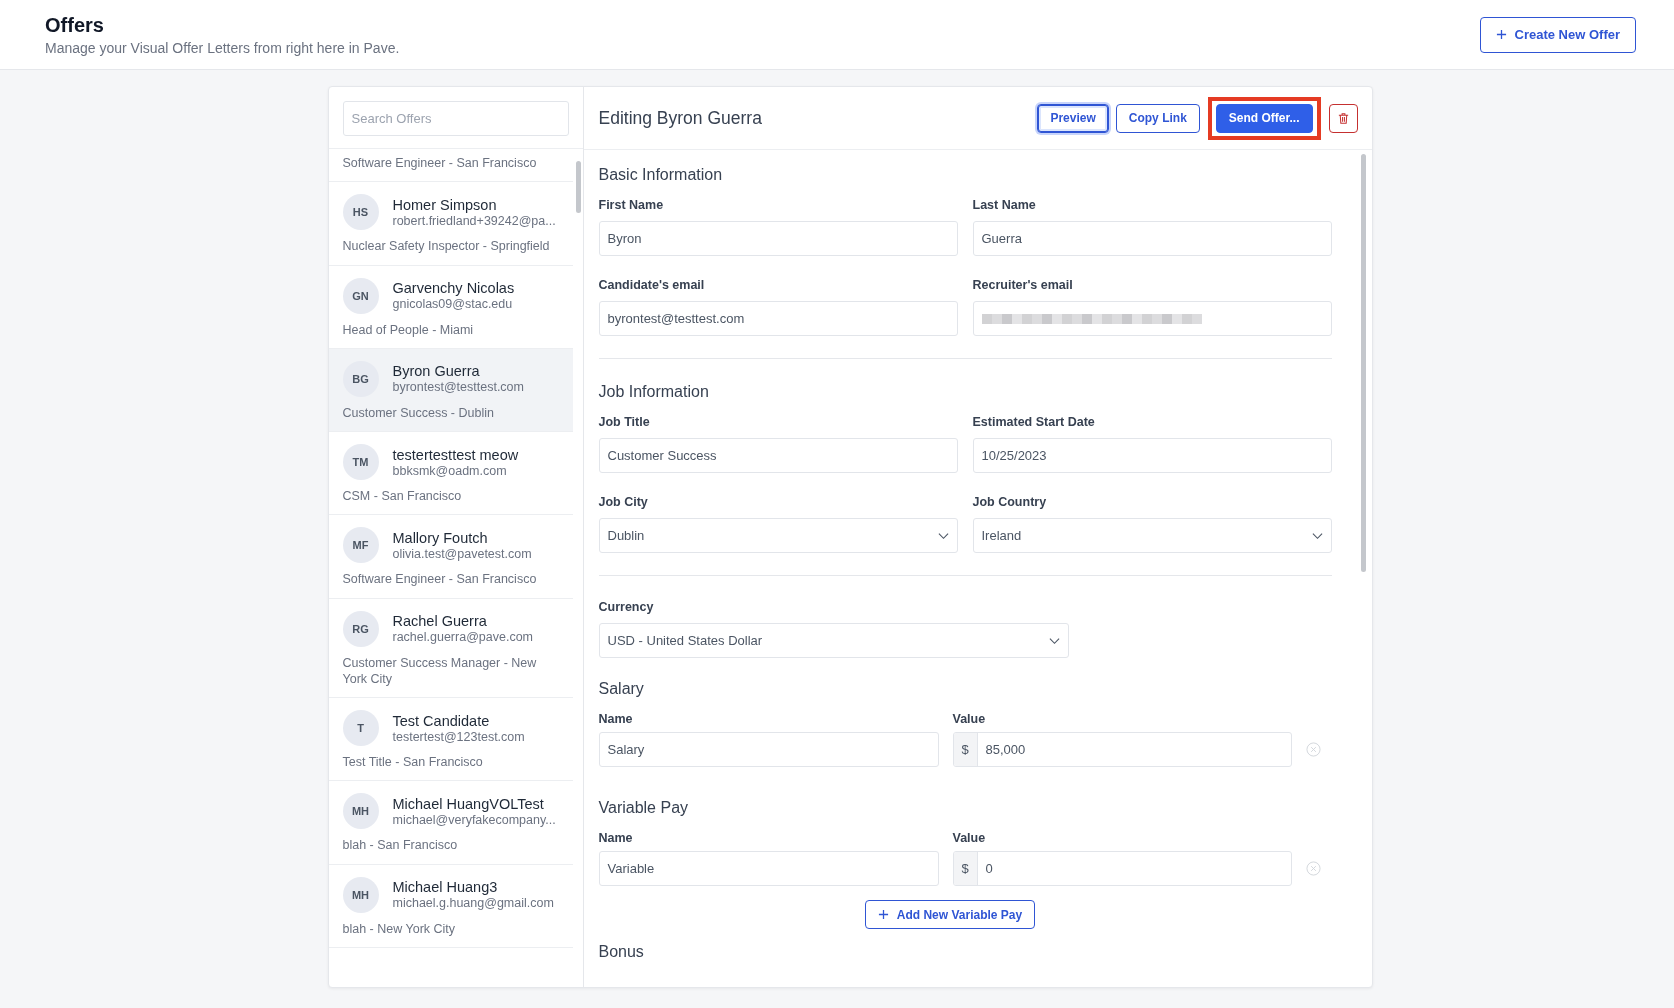 This screenshot has height=1008, width=1674. I want to click on job-role: Test Title - San Francisco, so click(413, 762).